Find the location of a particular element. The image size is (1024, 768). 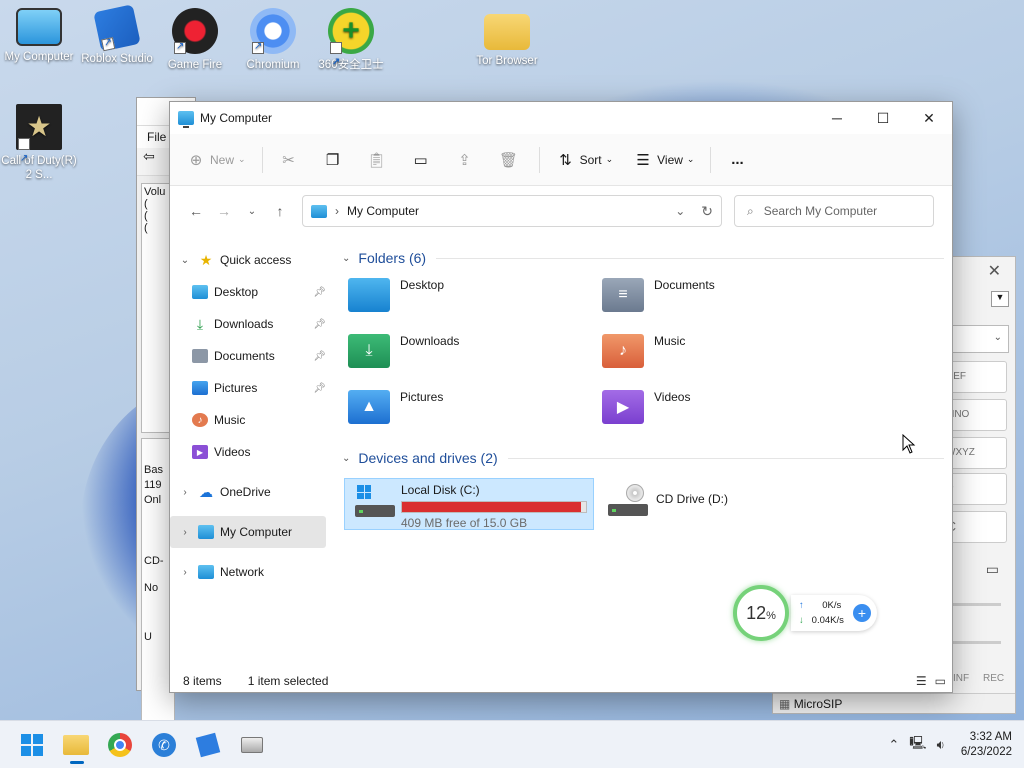

search-input: ⌕ Search My Computer is located at coordinates (834, 211).